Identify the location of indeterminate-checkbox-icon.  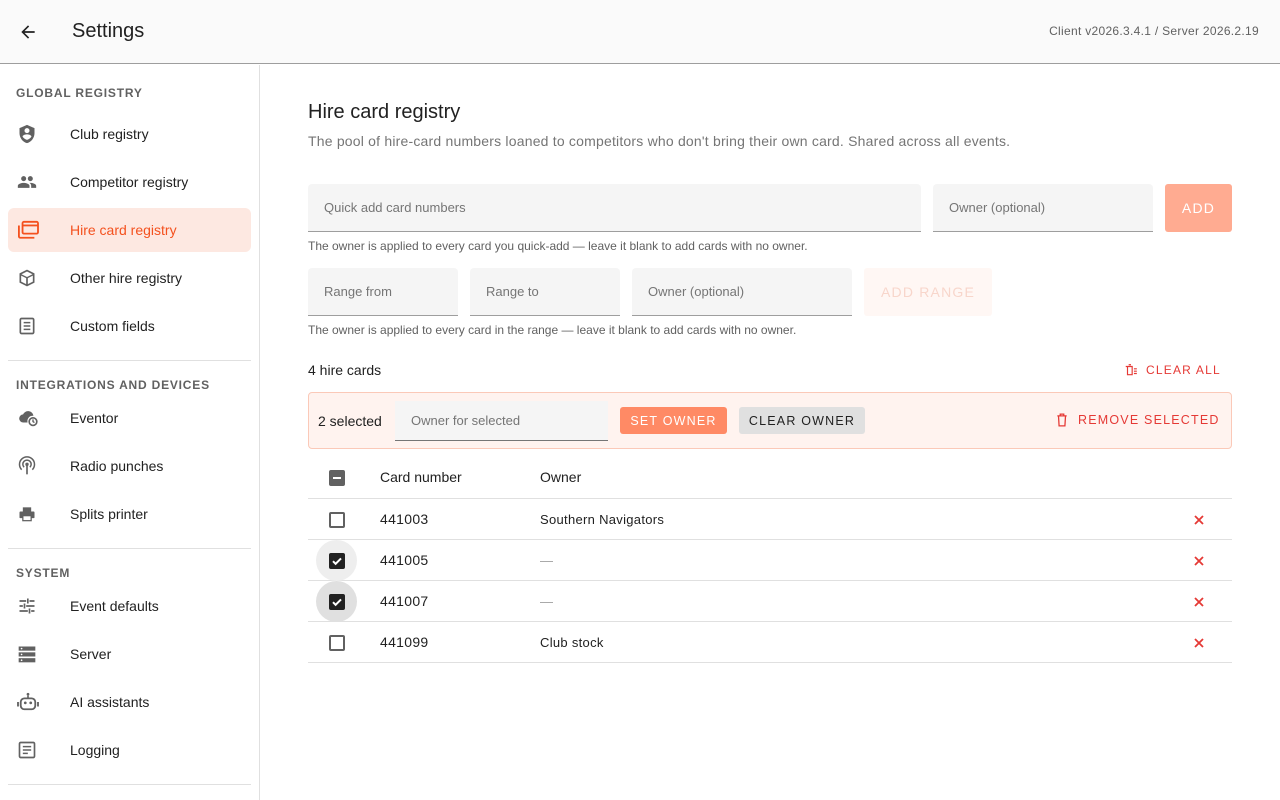
(336, 477).